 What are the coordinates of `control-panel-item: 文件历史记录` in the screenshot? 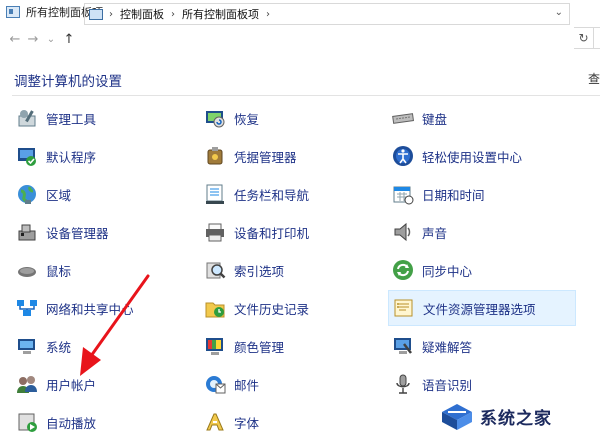 It's located at (290, 308).